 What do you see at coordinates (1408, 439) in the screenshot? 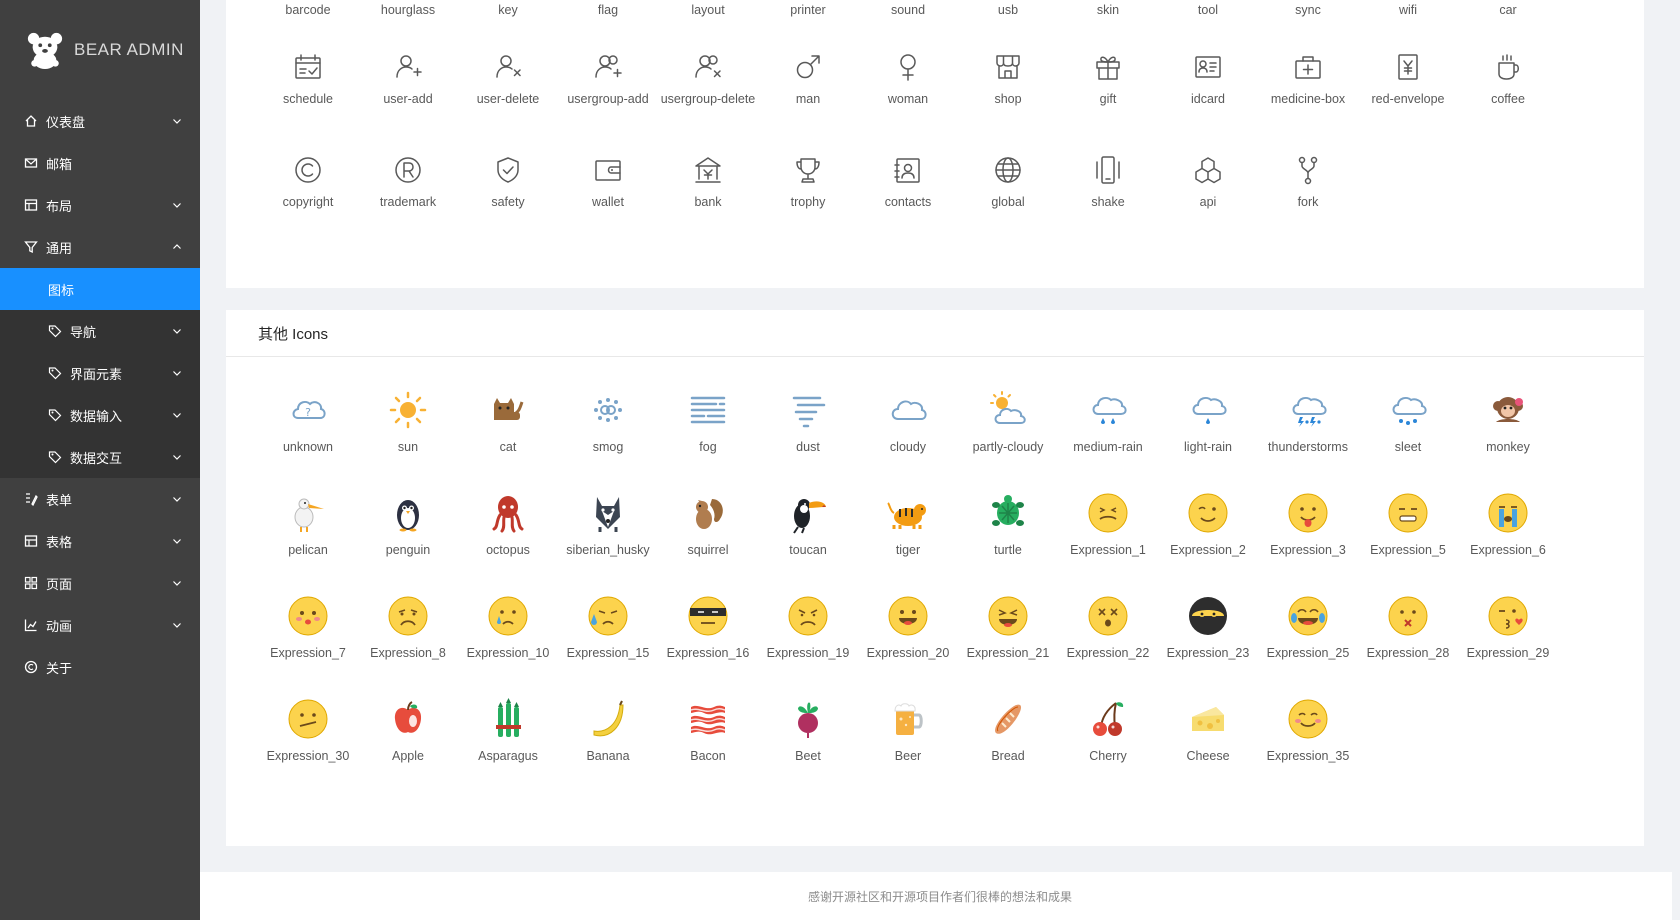
I see `other-icon-item: sleet` at bounding box center [1408, 439].